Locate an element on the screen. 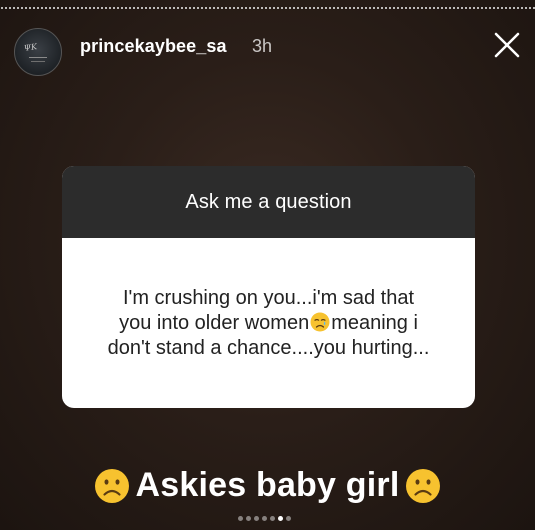 This screenshot has height=530, width=535. question-sticker-title: Ask me a question is located at coordinates (268, 201).